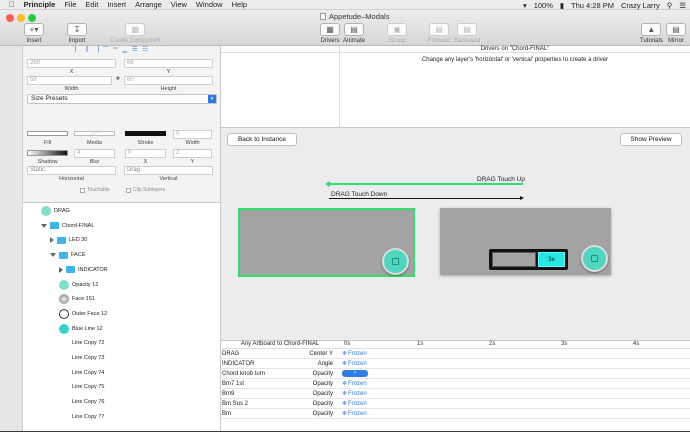  I want to click on drivers-button: ▦ Drivers, so click(330, 33).